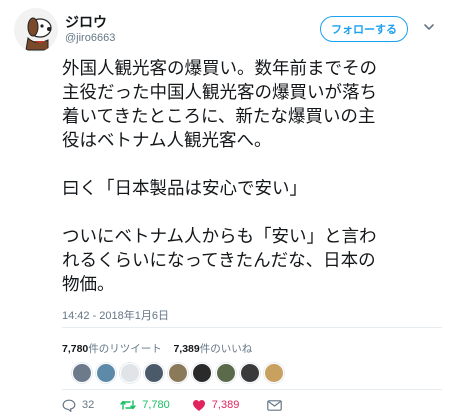 The image size is (450, 415). What do you see at coordinates (125, 349) in the screenshot?
I see `retweets-stat-label: 件のリツイート` at bounding box center [125, 349].